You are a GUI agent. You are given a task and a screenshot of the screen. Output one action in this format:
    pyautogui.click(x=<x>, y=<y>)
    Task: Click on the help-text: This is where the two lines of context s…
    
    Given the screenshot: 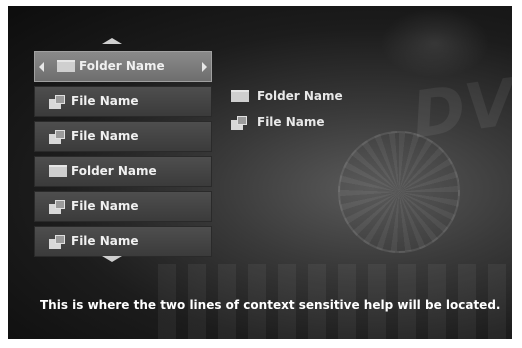 What is the action you would take?
    pyautogui.click(x=270, y=305)
    